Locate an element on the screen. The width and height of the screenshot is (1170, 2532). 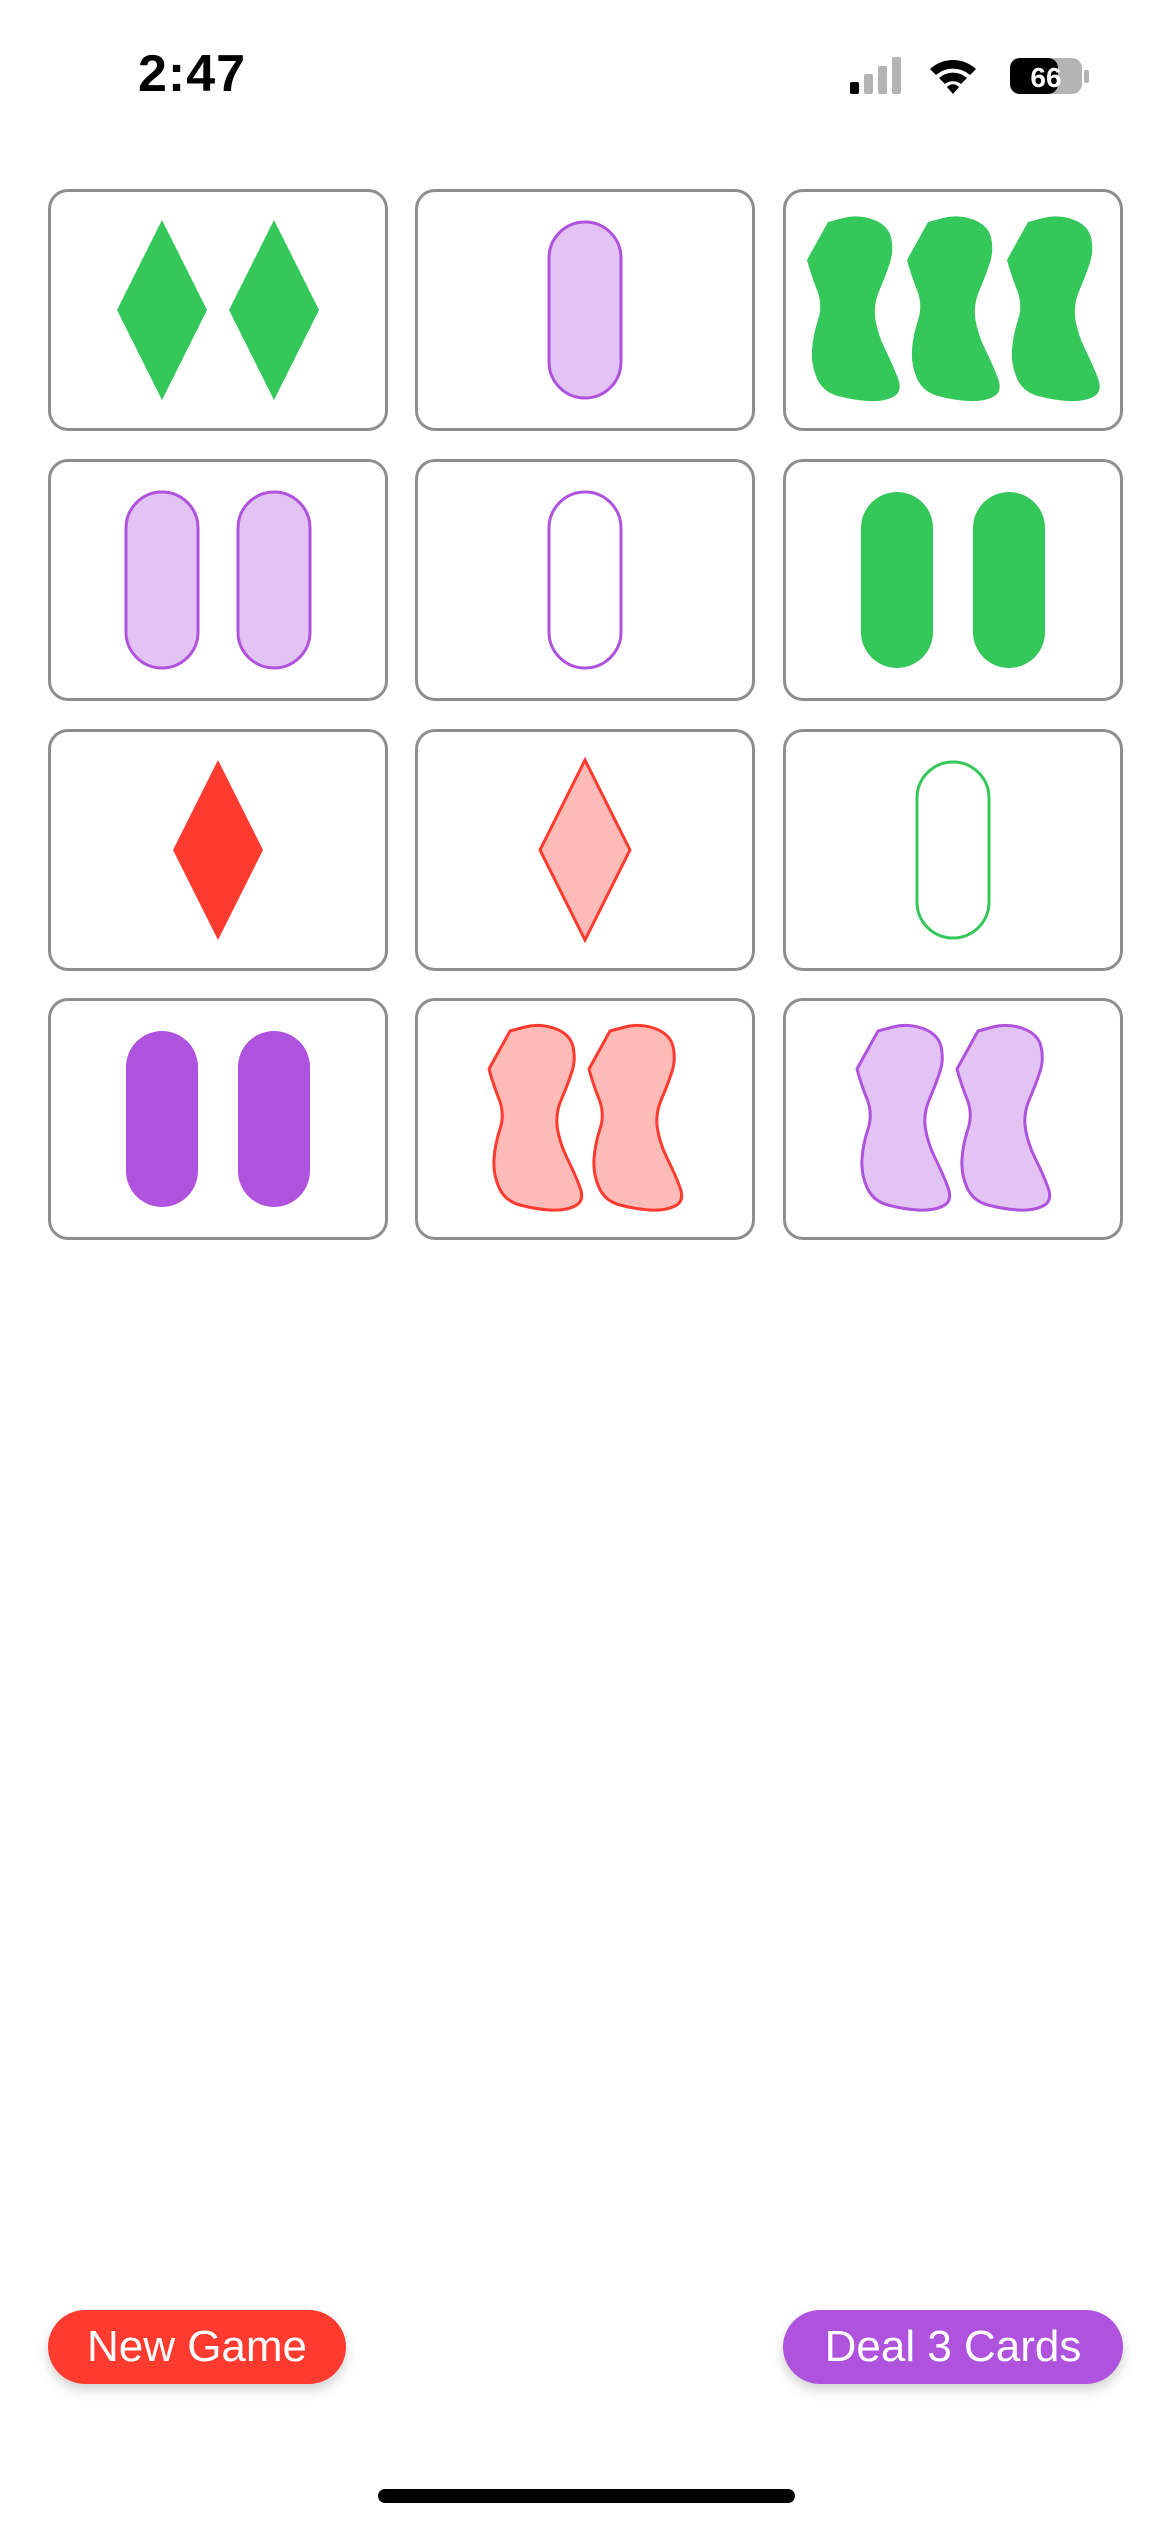
home-indicator is located at coordinates (586, 2496).